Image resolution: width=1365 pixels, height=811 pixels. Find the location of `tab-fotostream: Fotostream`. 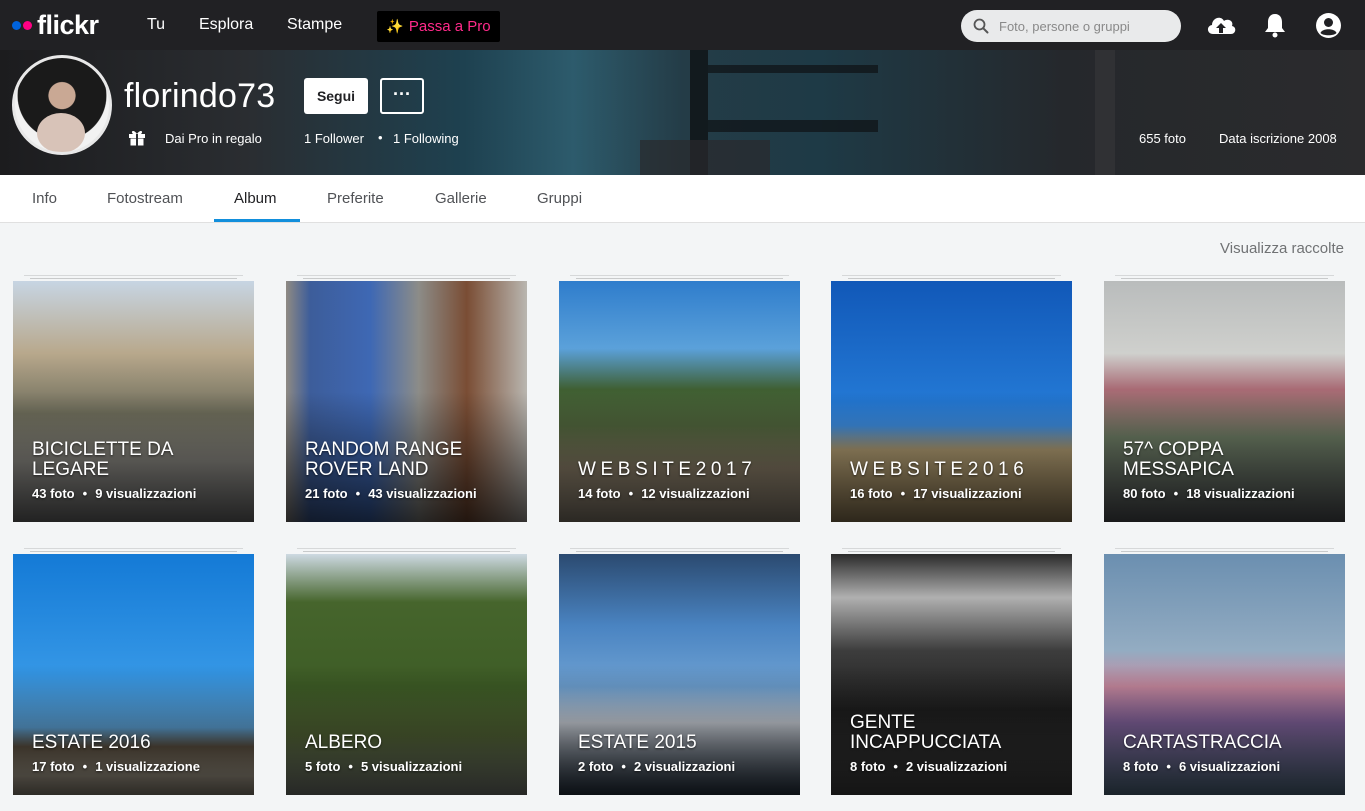

tab-fotostream: Fotostream is located at coordinates (145, 198).